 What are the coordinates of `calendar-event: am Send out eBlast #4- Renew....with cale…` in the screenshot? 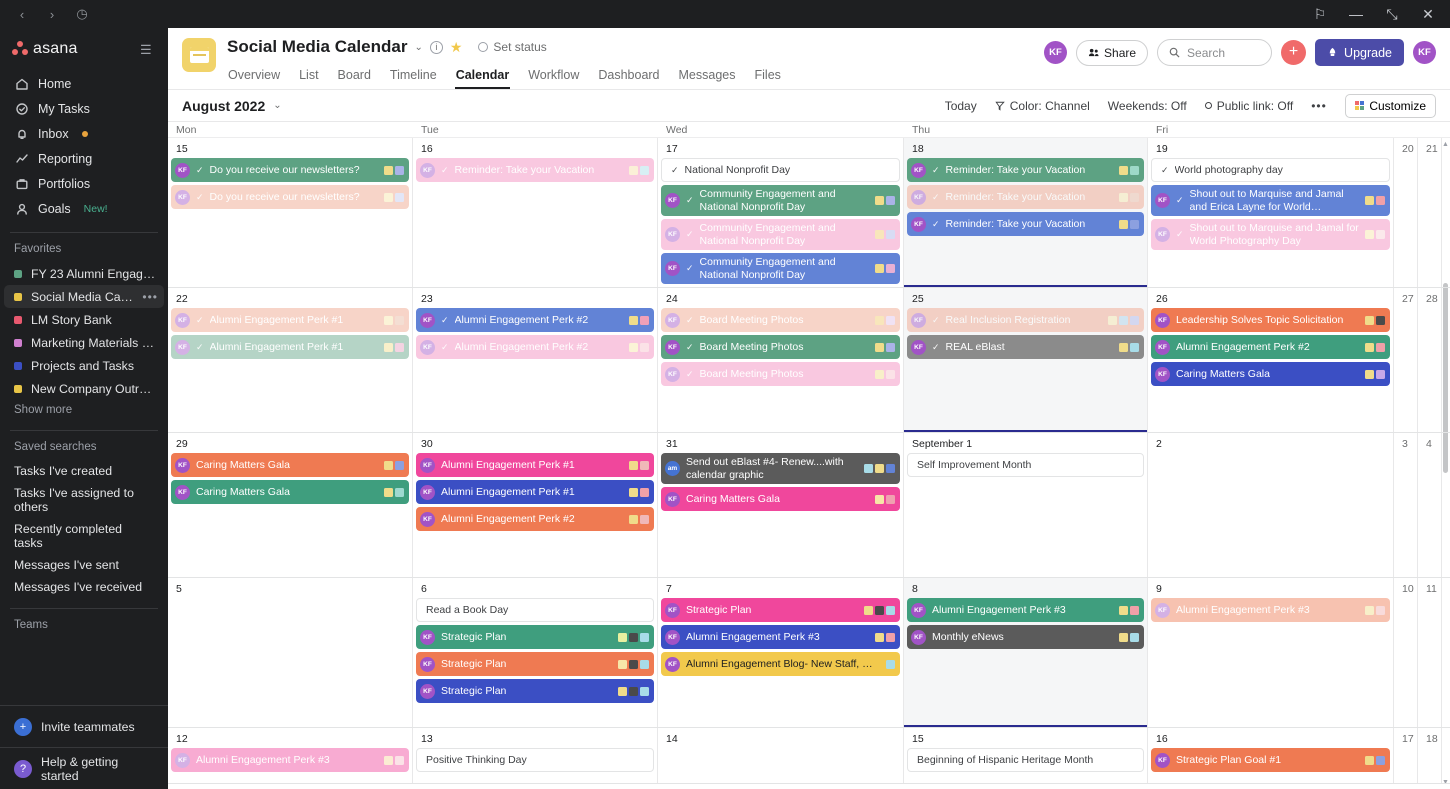 It's located at (780, 468).